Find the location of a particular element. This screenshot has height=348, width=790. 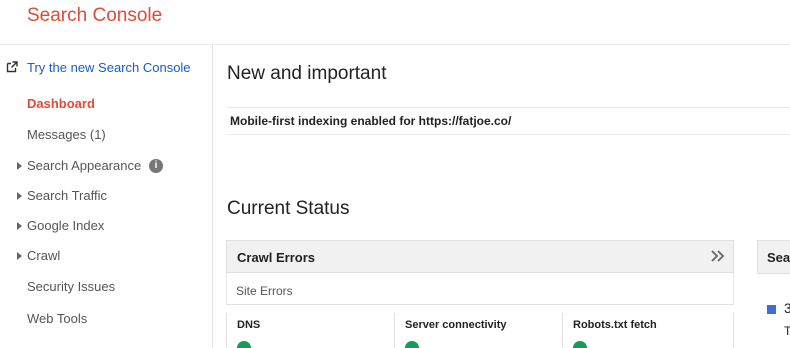

external-link-icon is located at coordinates (12, 67).